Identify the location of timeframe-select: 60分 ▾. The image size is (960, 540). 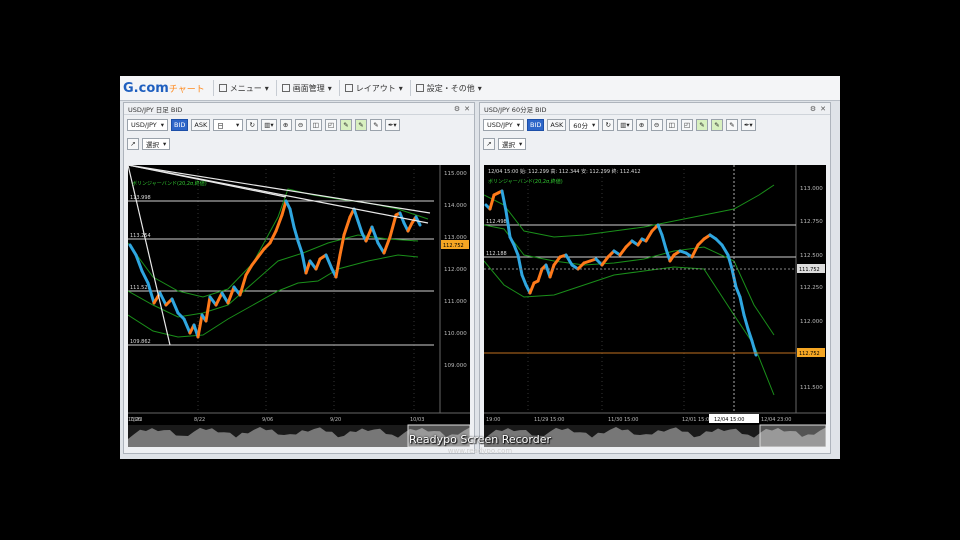
(584, 125).